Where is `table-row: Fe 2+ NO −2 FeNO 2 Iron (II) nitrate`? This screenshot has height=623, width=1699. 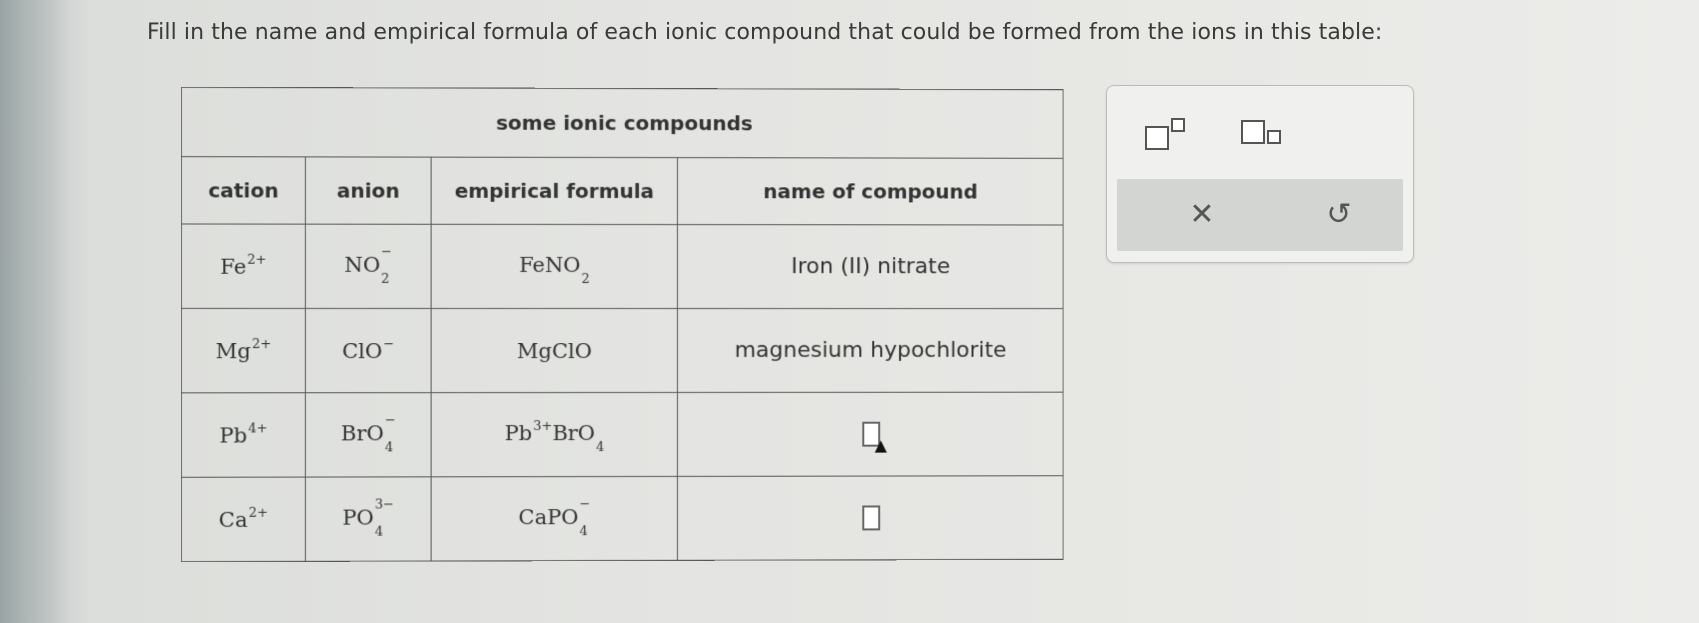 table-row: Fe 2+ NO −2 FeNO 2 Iron (II) nitrate is located at coordinates (622, 266).